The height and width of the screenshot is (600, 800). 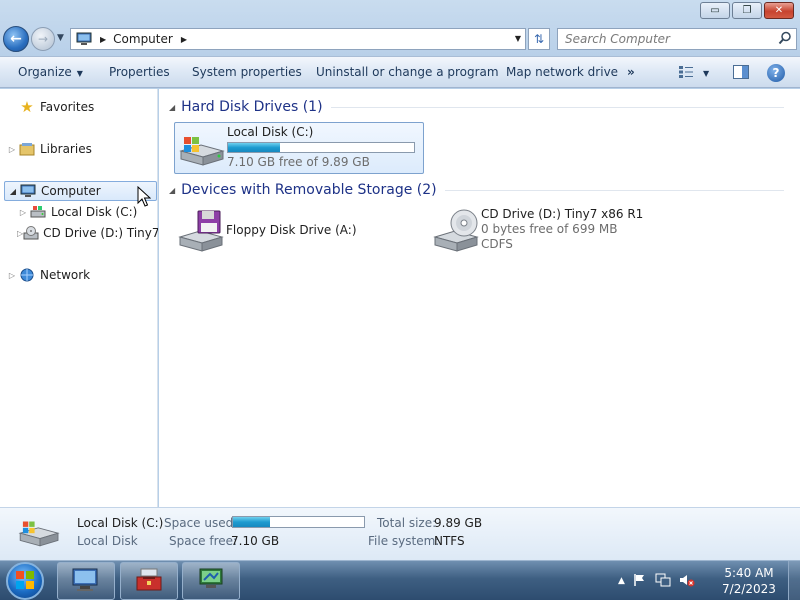 What do you see at coordinates (120, 523) in the screenshot?
I see `details-drive-name: Local Disk (C:)` at bounding box center [120, 523].